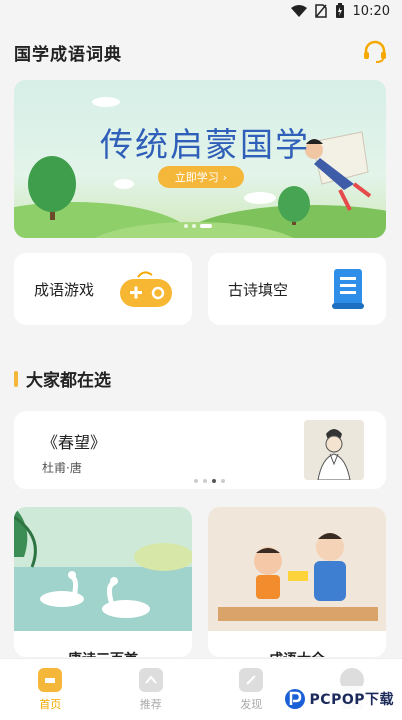 Image resolution: width=402 pixels, height=720 pixels. What do you see at coordinates (201, 12) in the screenshot?
I see `status-bar: 10:20` at bounding box center [201, 12].